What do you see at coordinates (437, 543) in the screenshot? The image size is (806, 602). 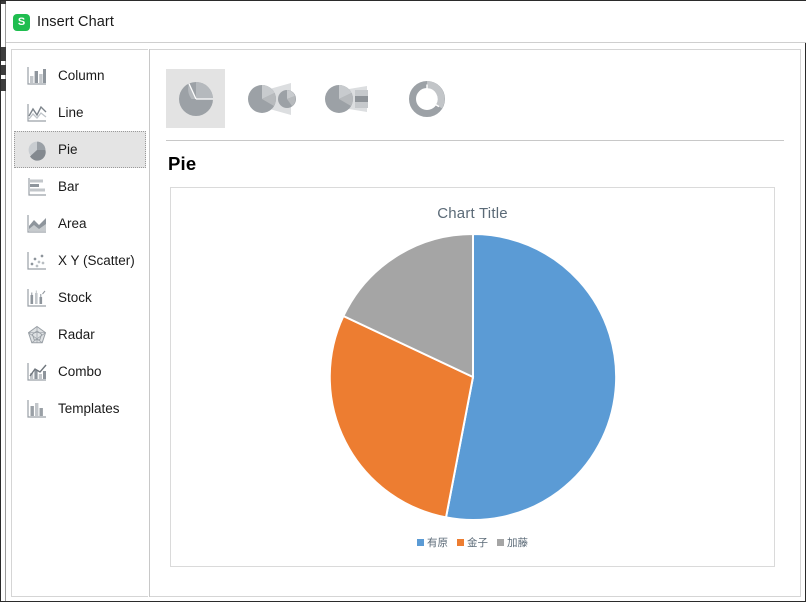 I see `legend-label: 有原` at bounding box center [437, 543].